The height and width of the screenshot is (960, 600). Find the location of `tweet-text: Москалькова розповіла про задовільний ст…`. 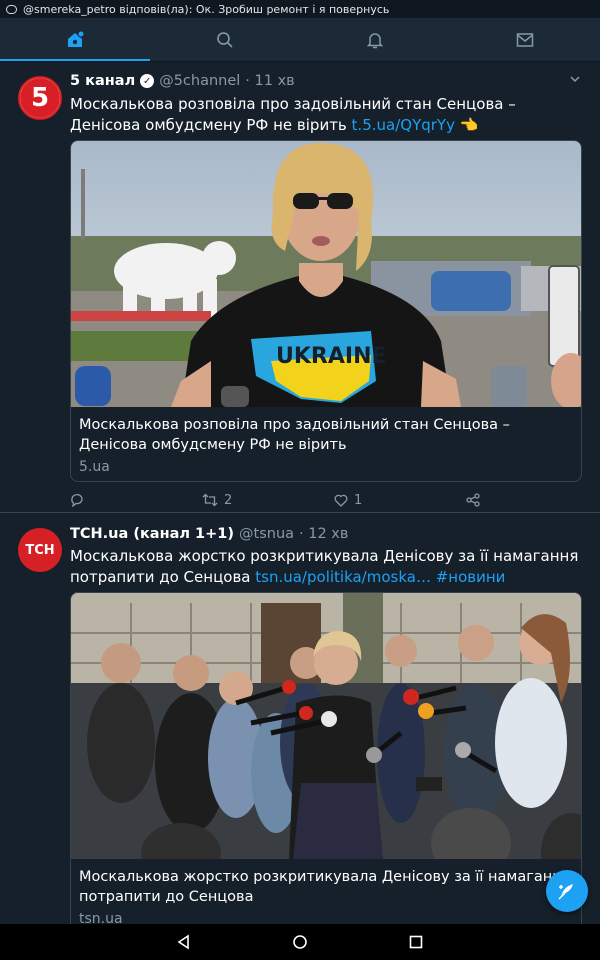

tweet-text: Москалькова розповіла про задовільний ст… is located at coordinates (325, 115).